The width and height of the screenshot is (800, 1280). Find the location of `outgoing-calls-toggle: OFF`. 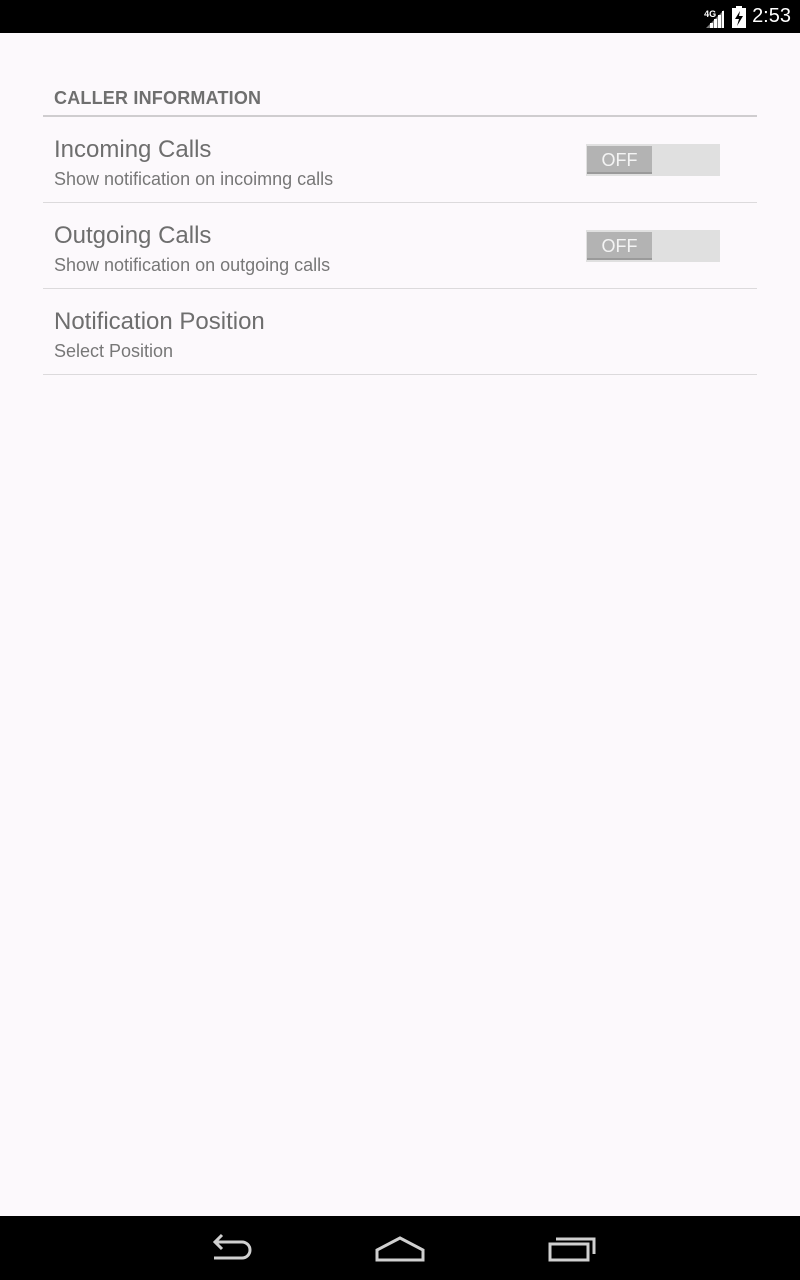

outgoing-calls-toggle: OFF is located at coordinates (653, 246).